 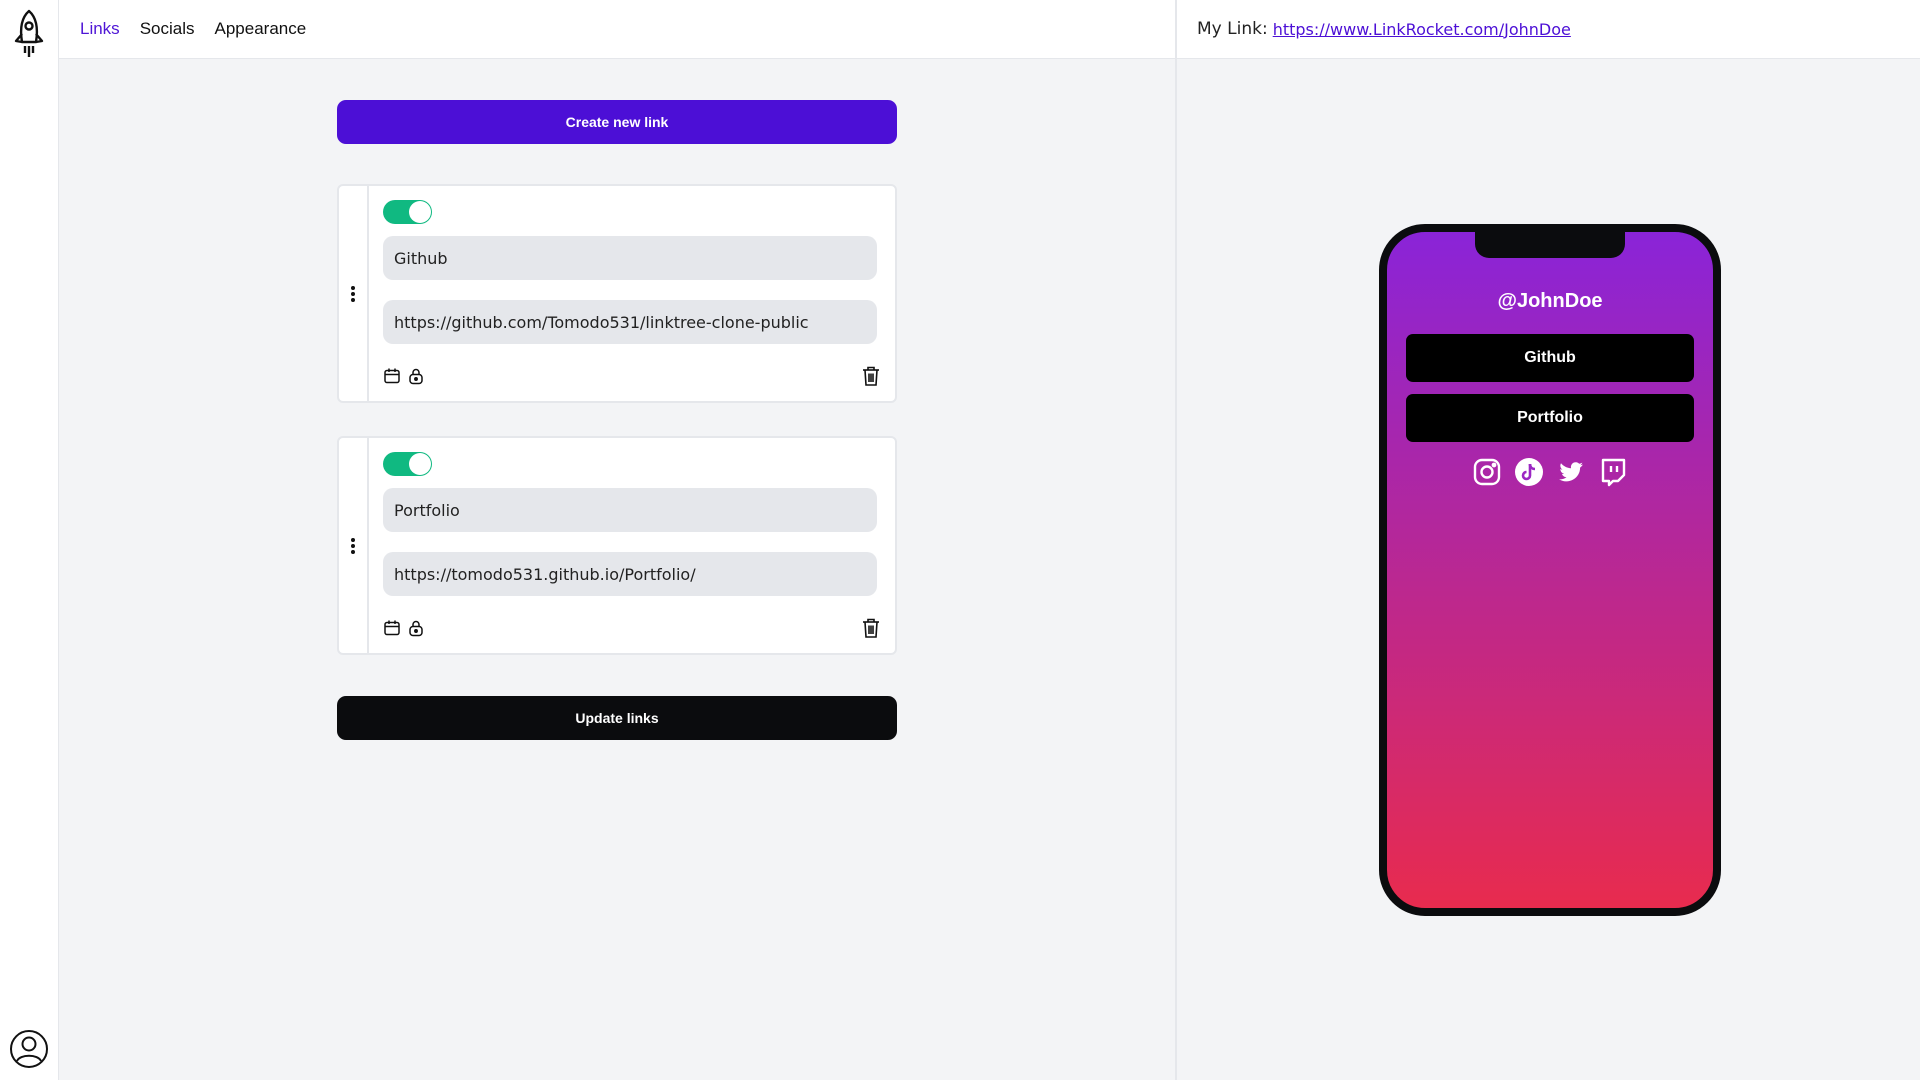 What do you see at coordinates (29, 1049) in the screenshot?
I see `user-avatar-icon` at bounding box center [29, 1049].